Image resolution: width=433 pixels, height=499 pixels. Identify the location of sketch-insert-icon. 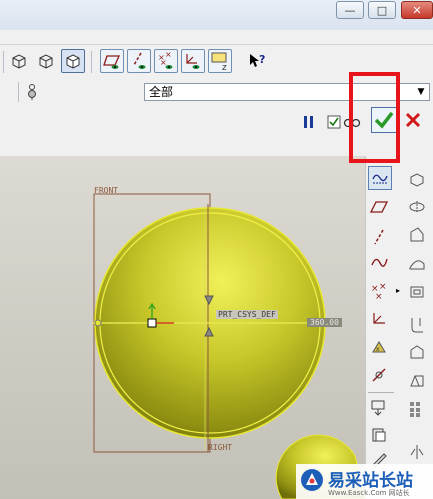
(378, 408).